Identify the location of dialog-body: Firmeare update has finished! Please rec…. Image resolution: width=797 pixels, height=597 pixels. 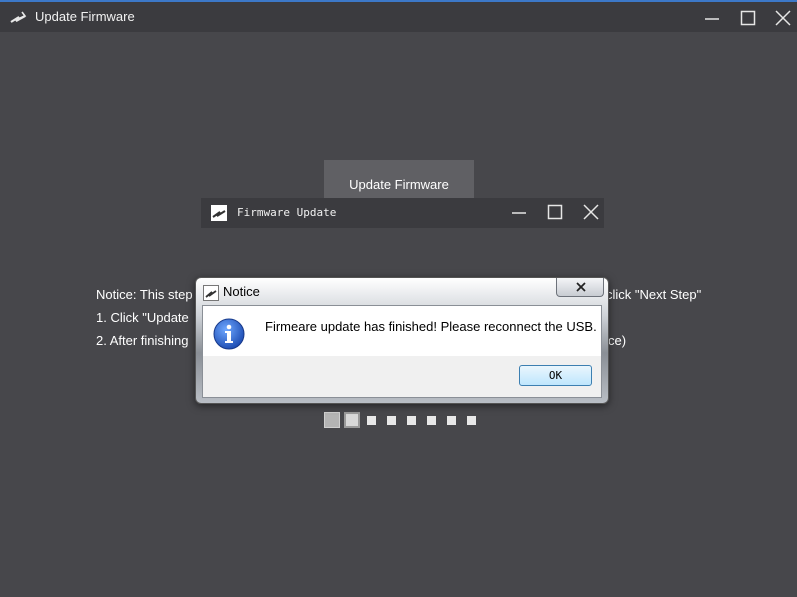
(402, 351).